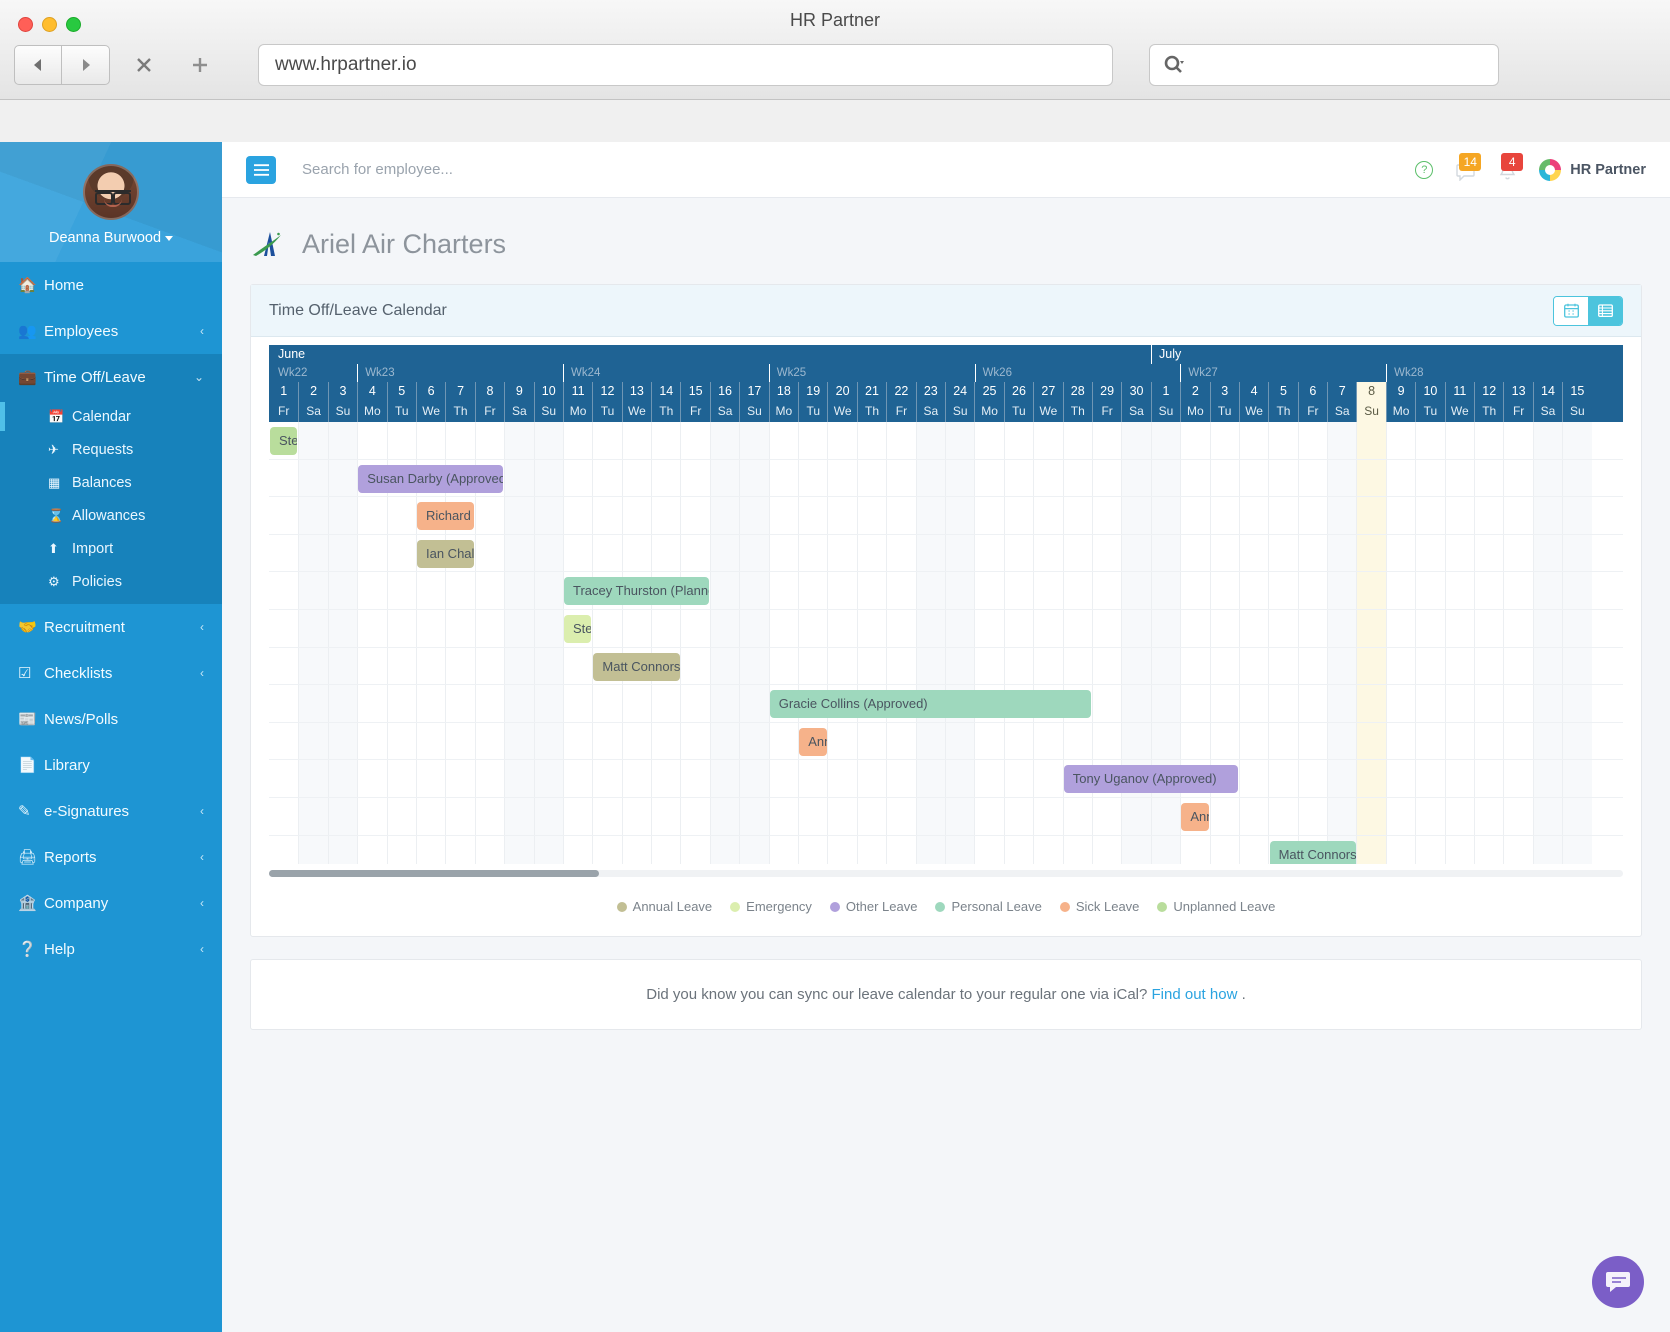 Image resolution: width=1670 pixels, height=1332 pixels. Describe the element at coordinates (111, 202) in the screenshot. I see `sidebar-user-block: Deanna Burwood` at that location.